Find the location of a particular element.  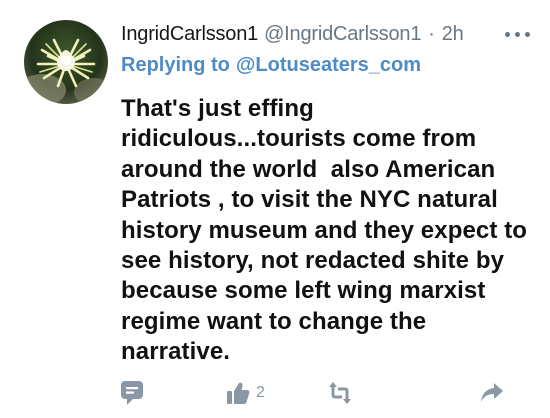

replying-to-user-link: @Lotuseaters_com is located at coordinates (328, 65).